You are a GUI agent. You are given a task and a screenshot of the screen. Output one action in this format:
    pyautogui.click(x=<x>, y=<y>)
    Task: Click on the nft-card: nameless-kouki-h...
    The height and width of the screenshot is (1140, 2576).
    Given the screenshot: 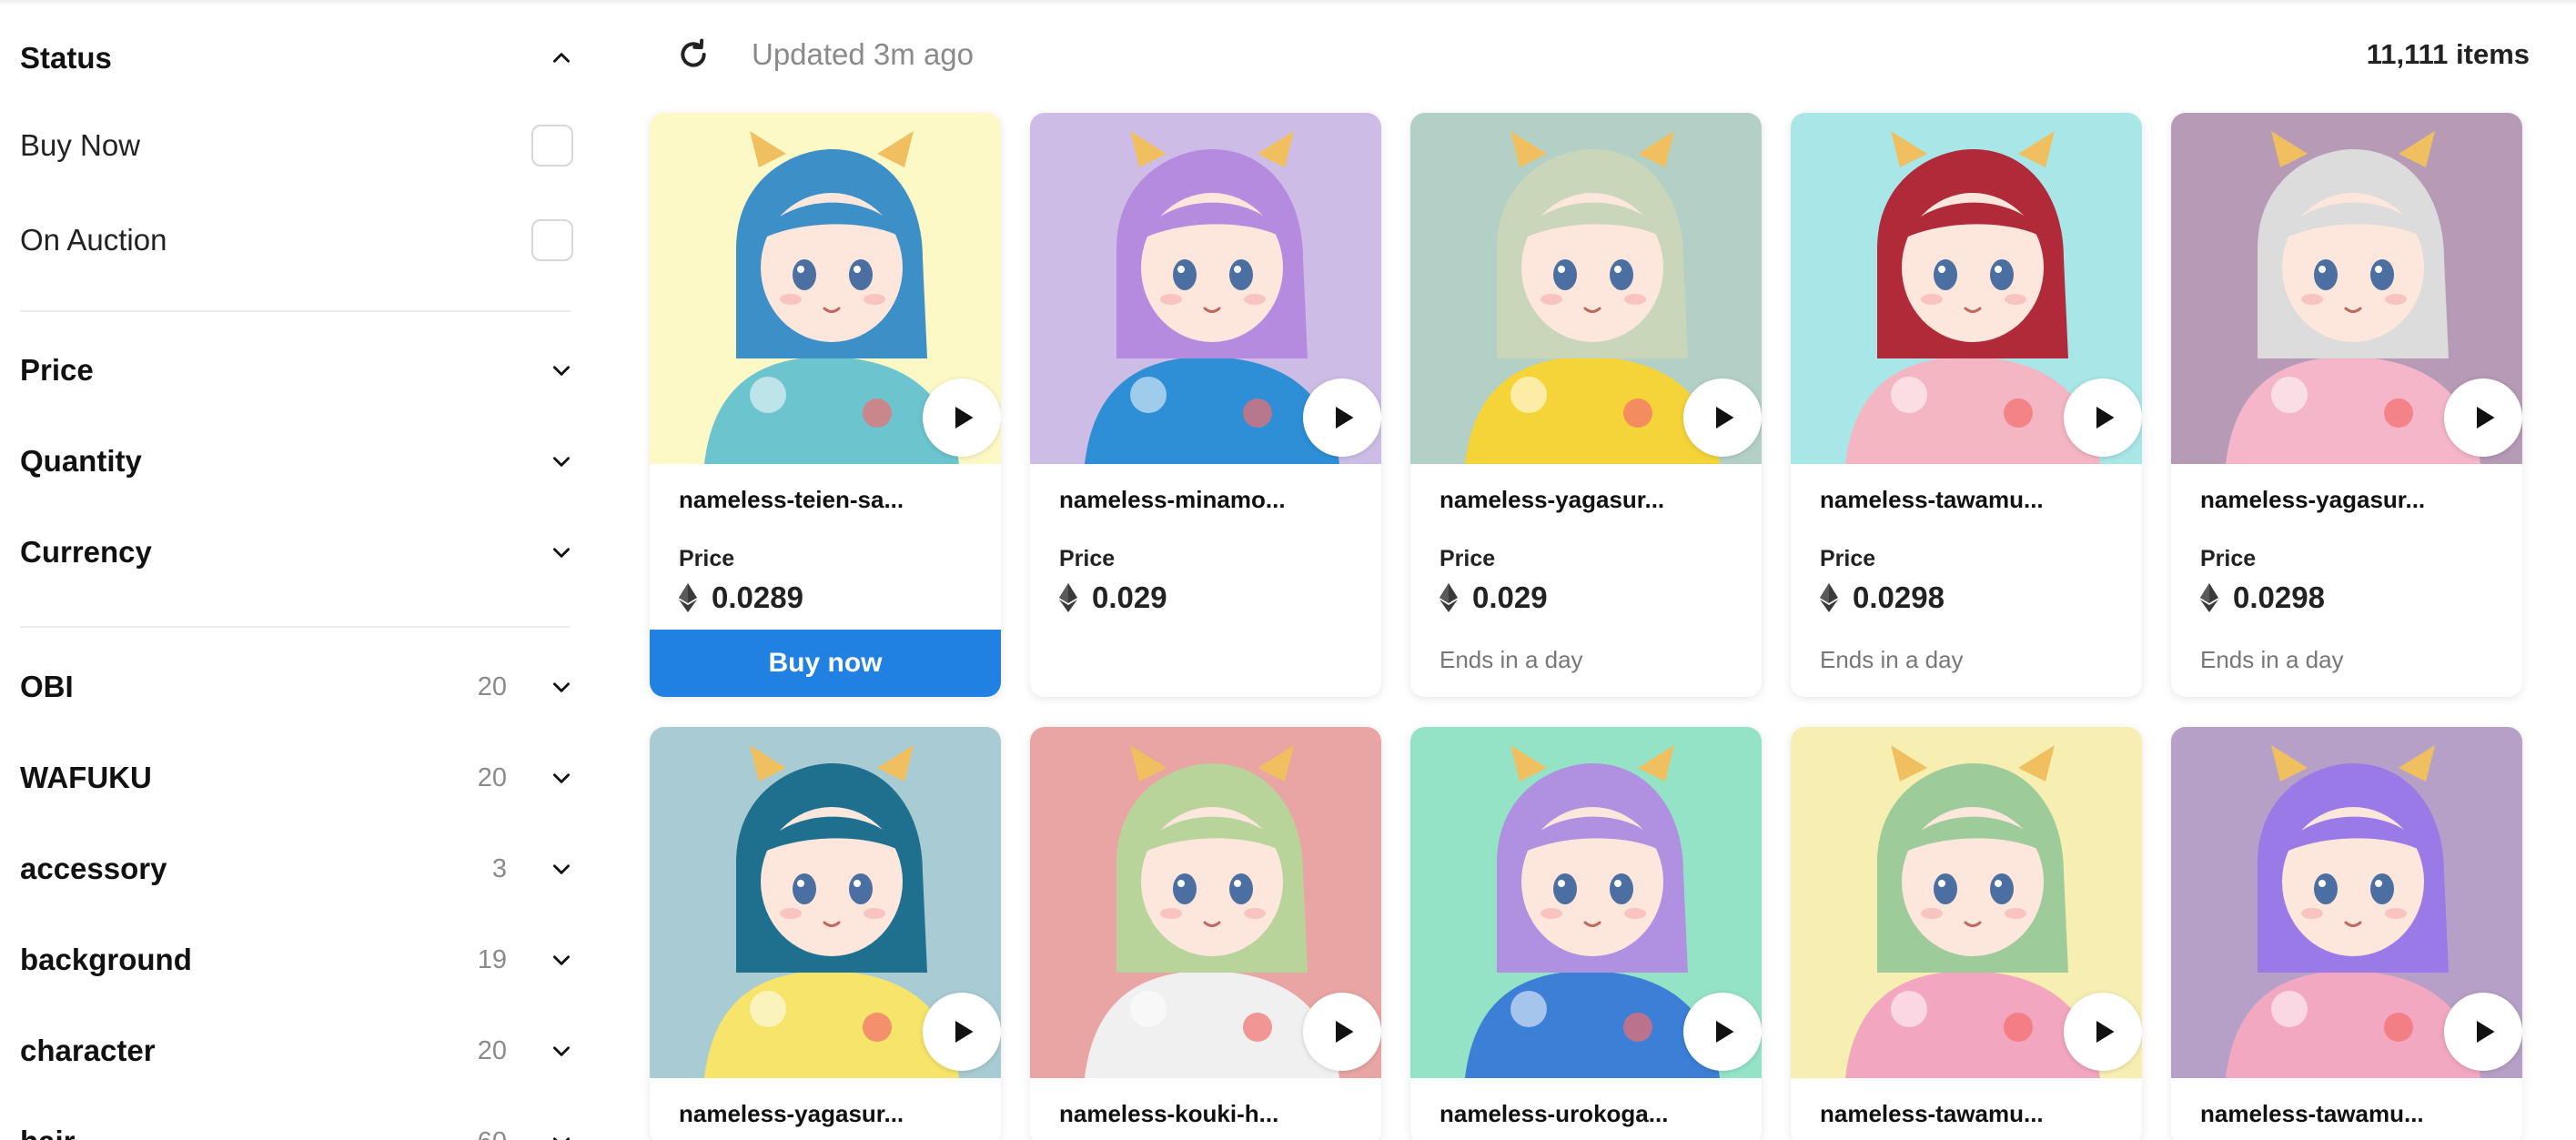 What is the action you would take?
    pyautogui.click(x=1205, y=933)
    